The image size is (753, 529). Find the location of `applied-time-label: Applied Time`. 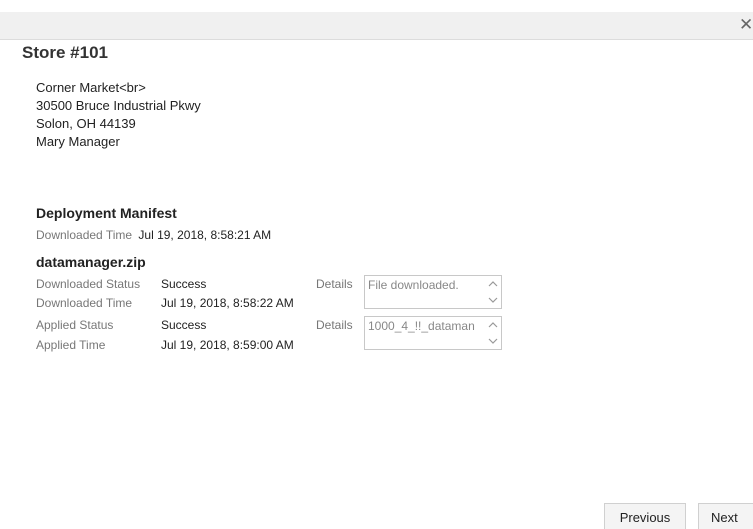

applied-time-label: Applied Time is located at coordinates (71, 345).